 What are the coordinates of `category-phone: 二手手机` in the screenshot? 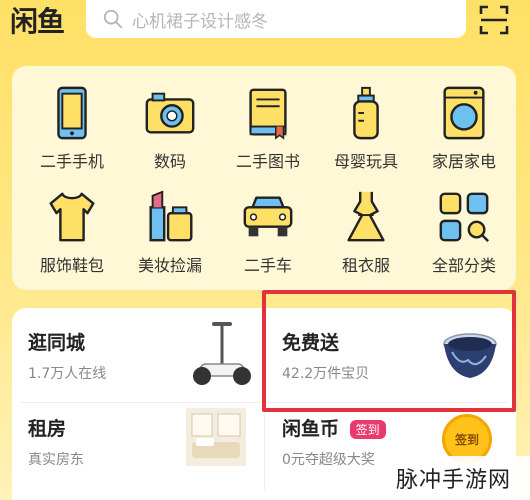 It's located at (72, 134).